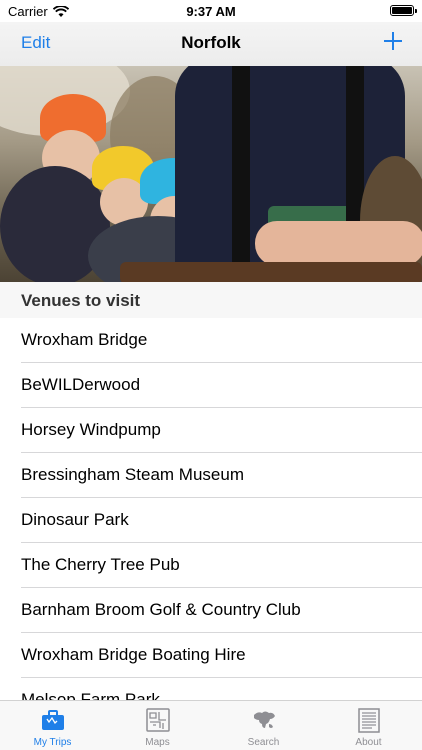 The width and height of the screenshot is (422, 750). Describe the element at coordinates (211, 385) in the screenshot. I see `list-item: BeWILDerwood` at that location.